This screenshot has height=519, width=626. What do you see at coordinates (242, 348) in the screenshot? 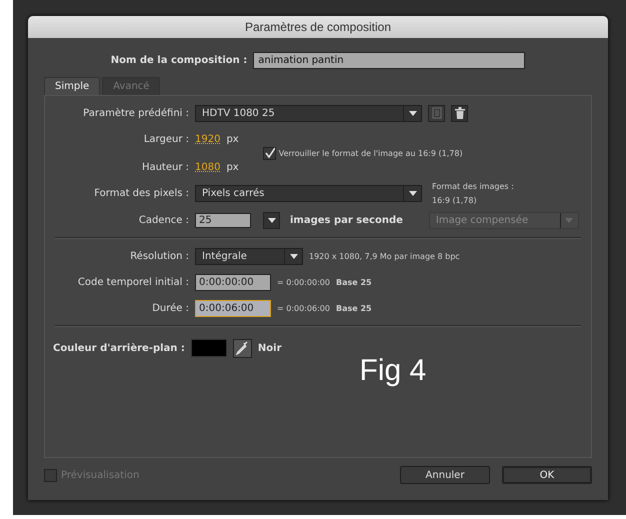
I see `eyedropper-icon` at bounding box center [242, 348].